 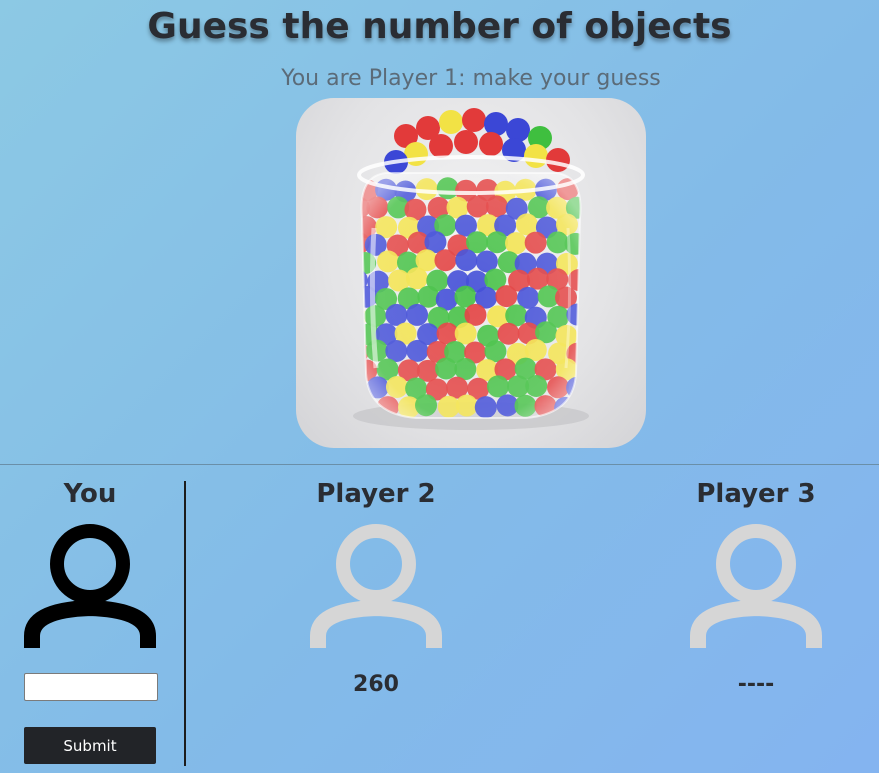 What do you see at coordinates (90, 494) in the screenshot?
I see `player-you-name: You` at bounding box center [90, 494].